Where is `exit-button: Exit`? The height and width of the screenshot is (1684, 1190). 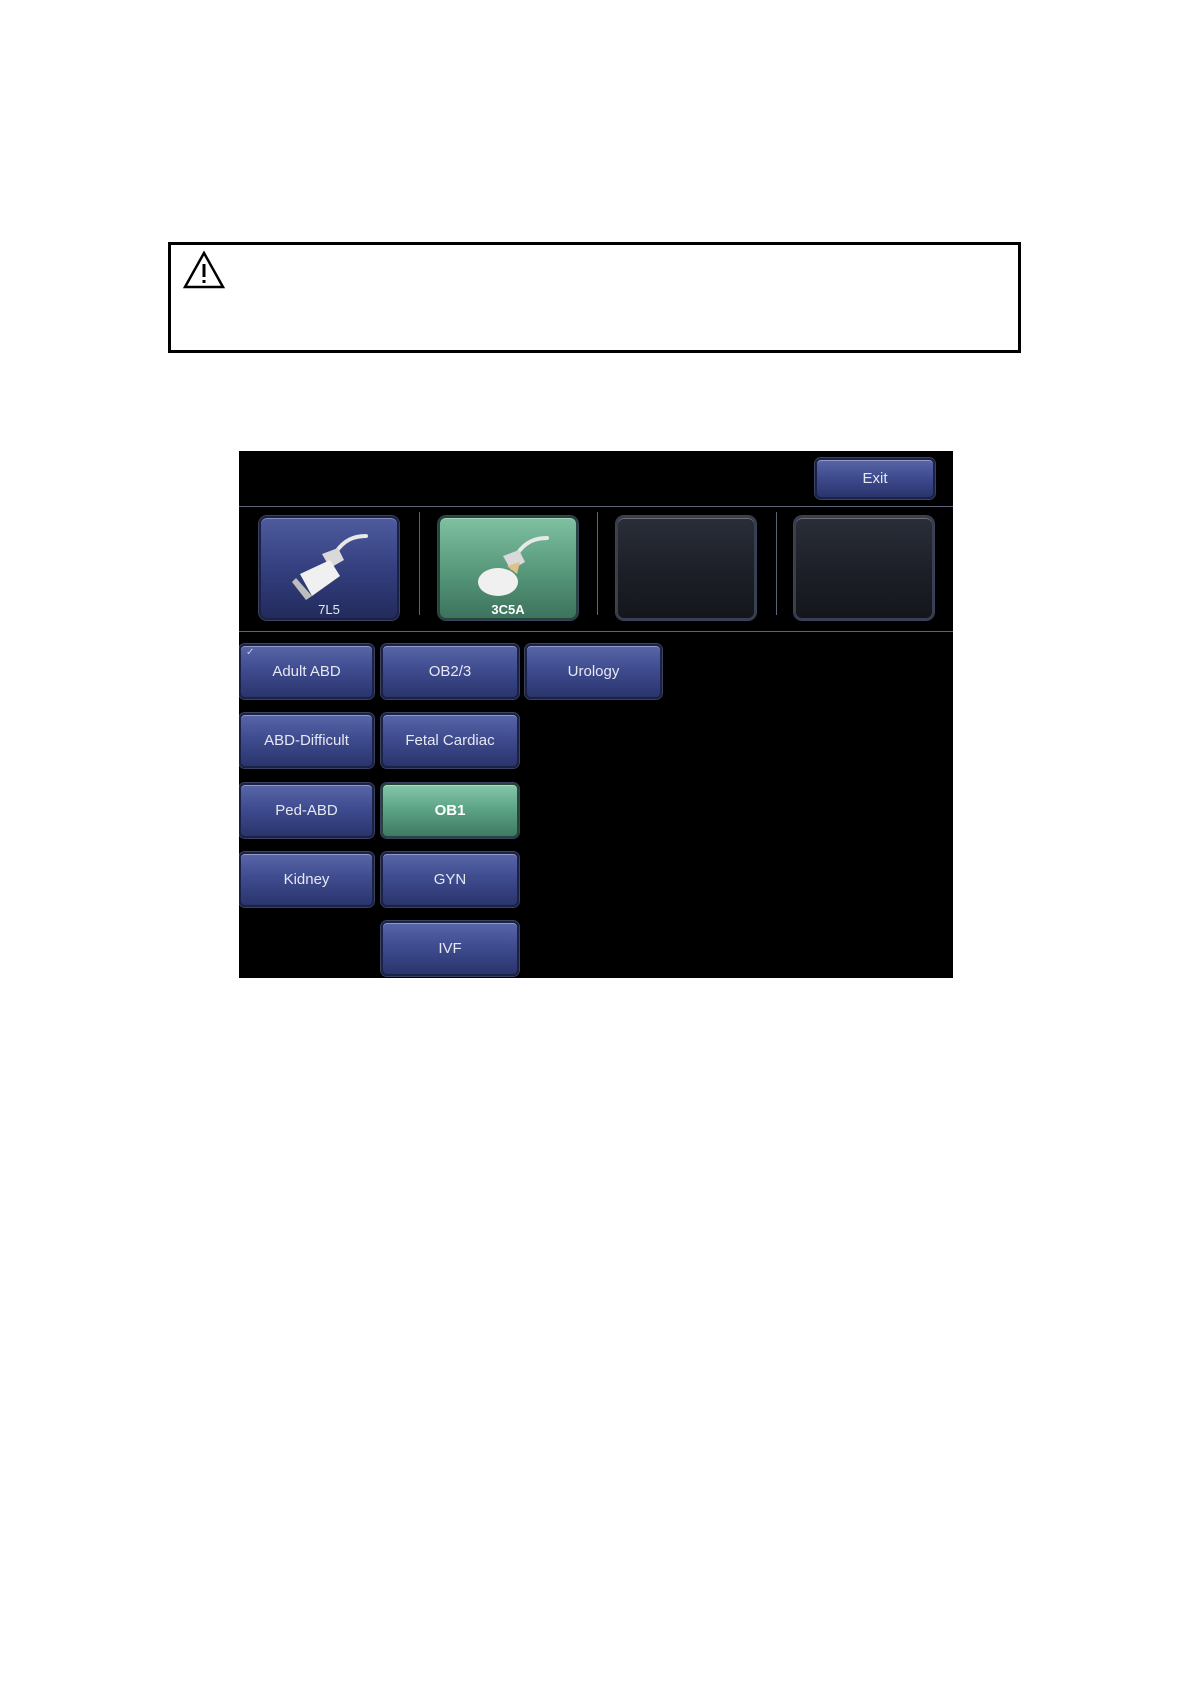 exit-button: Exit is located at coordinates (875, 478).